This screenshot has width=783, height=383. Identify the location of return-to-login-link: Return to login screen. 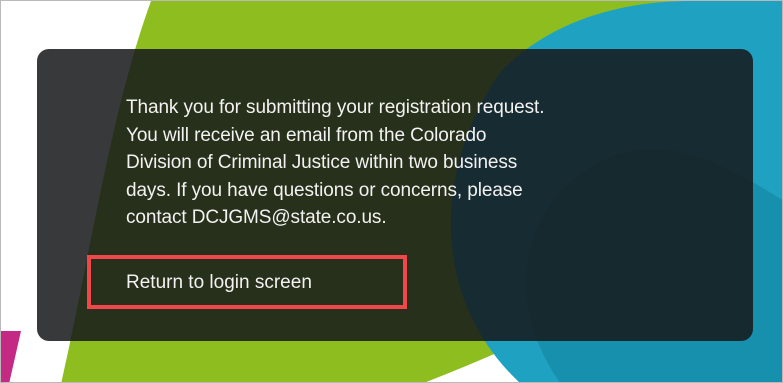
(247, 282).